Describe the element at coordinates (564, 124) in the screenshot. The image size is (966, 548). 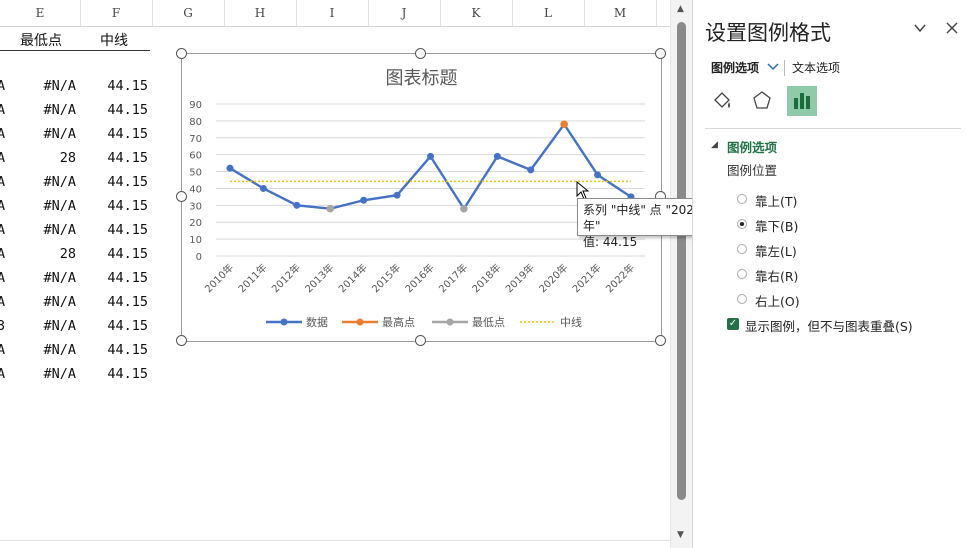
I see `max-point-marker` at that location.